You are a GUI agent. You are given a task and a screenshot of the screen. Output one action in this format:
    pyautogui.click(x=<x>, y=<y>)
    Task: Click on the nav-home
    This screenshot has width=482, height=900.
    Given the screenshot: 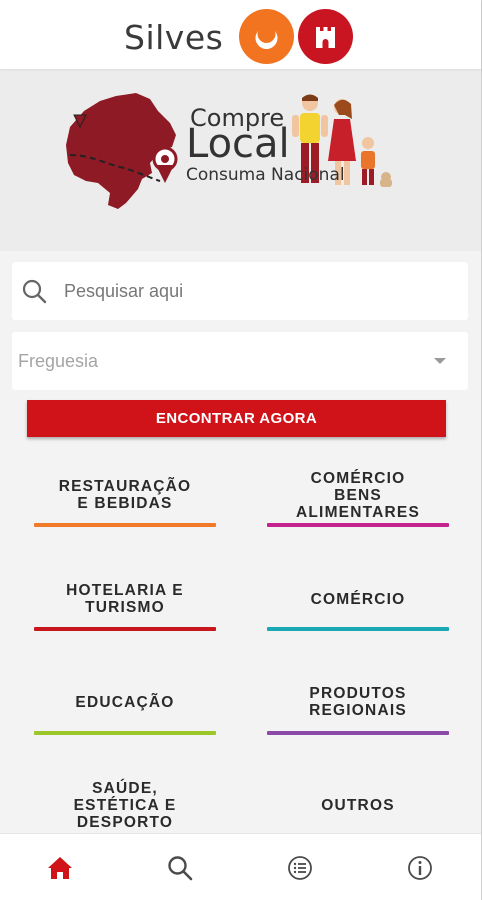 What is the action you would take?
    pyautogui.click(x=60, y=868)
    